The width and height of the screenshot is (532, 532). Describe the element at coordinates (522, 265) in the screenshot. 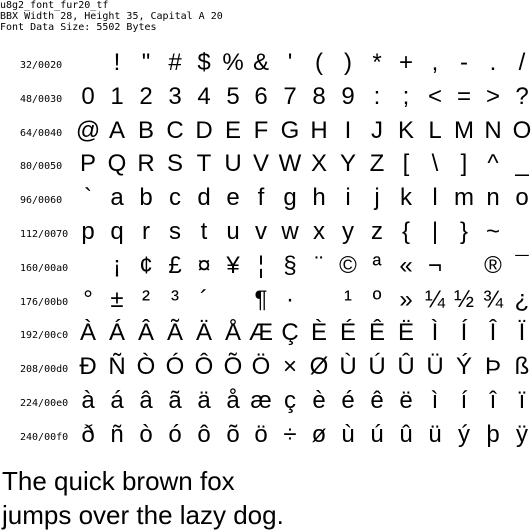

I see `glyph-cell: ¯` at that location.